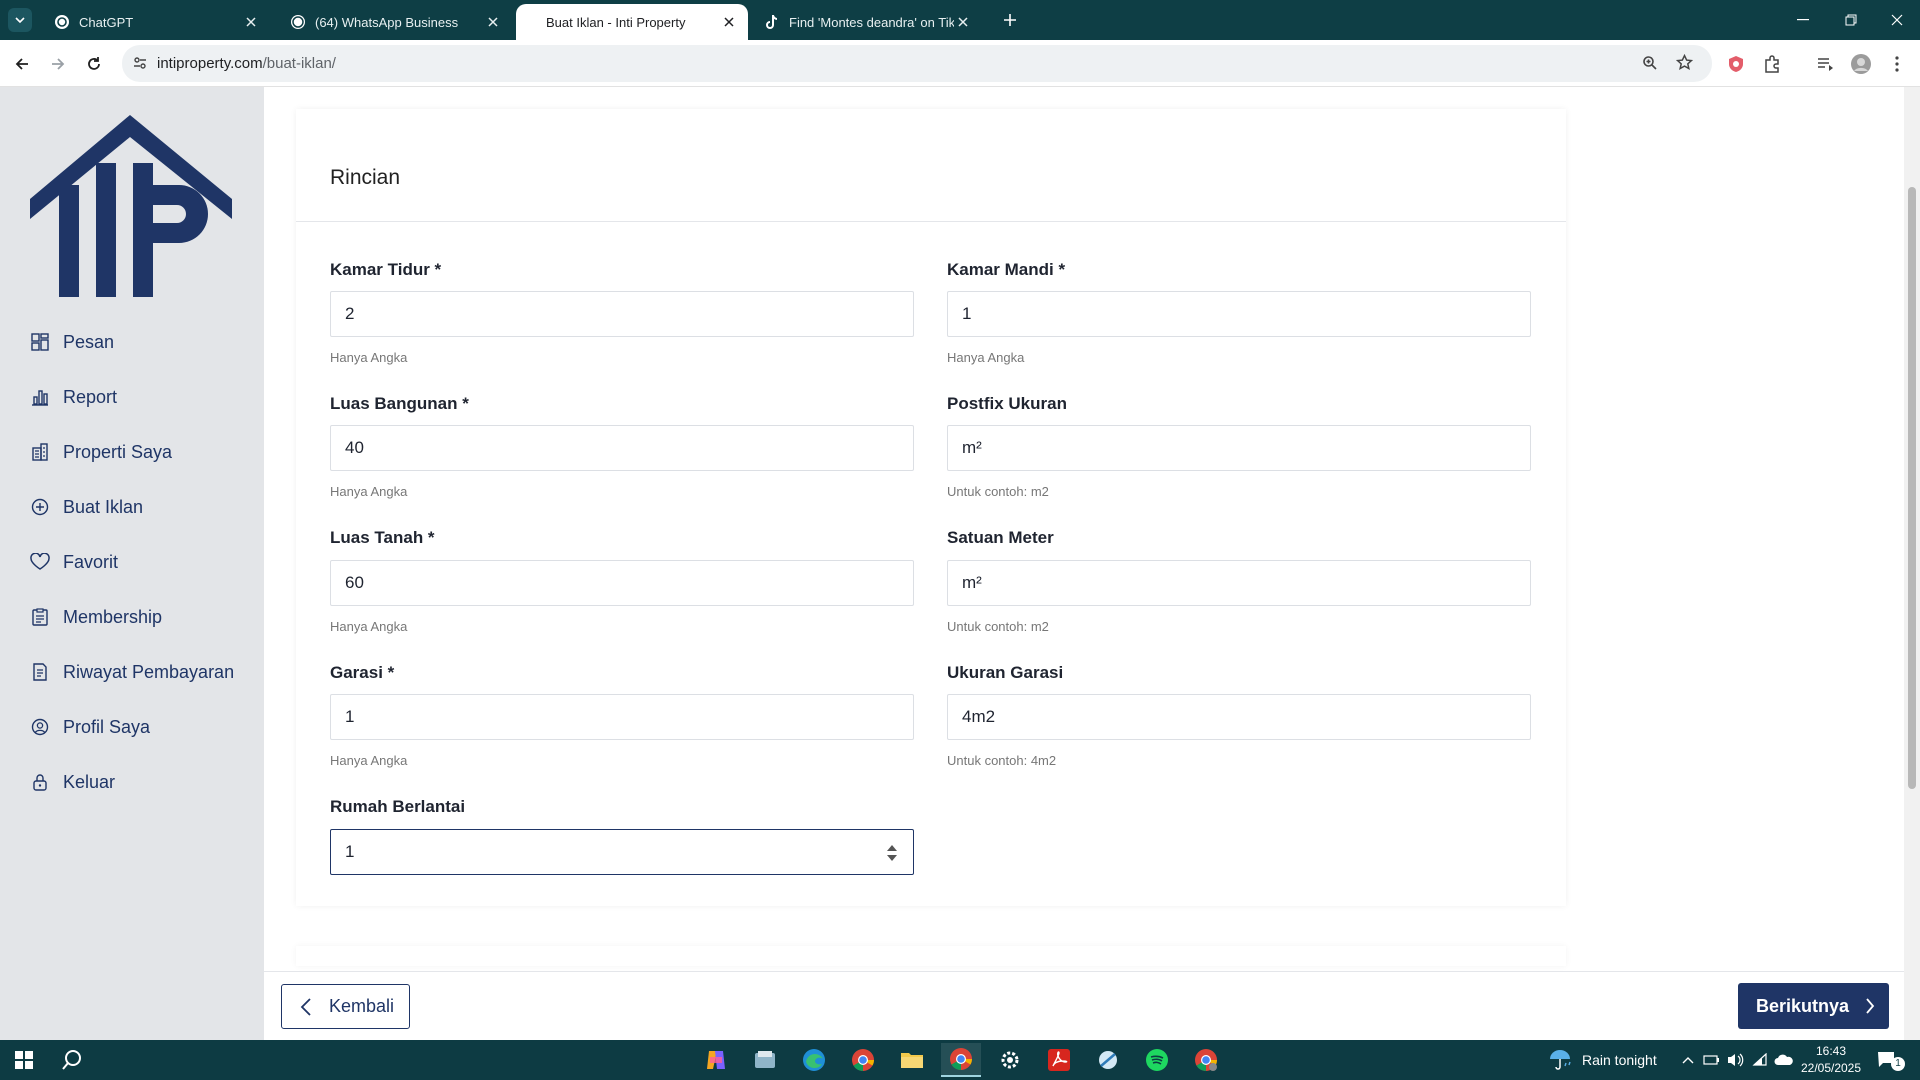 The height and width of the screenshot is (1080, 1920). What do you see at coordinates (394, 22) in the screenshot?
I see `tab-whatsapp: (64) WhatsApp Business` at bounding box center [394, 22].